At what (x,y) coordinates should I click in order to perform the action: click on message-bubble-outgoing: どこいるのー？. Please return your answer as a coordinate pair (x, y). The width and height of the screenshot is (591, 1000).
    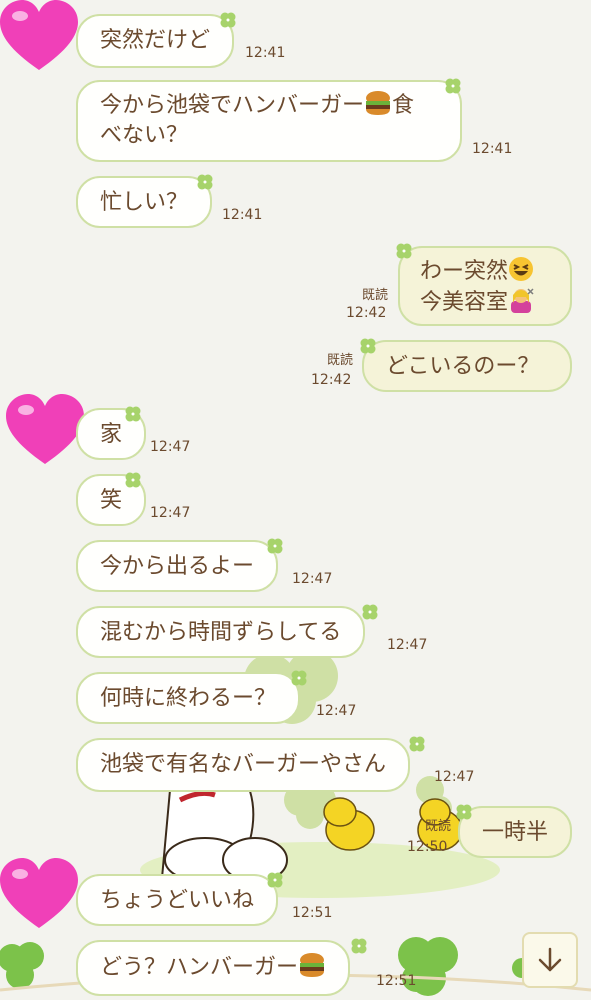
    Looking at the image, I should click on (467, 366).